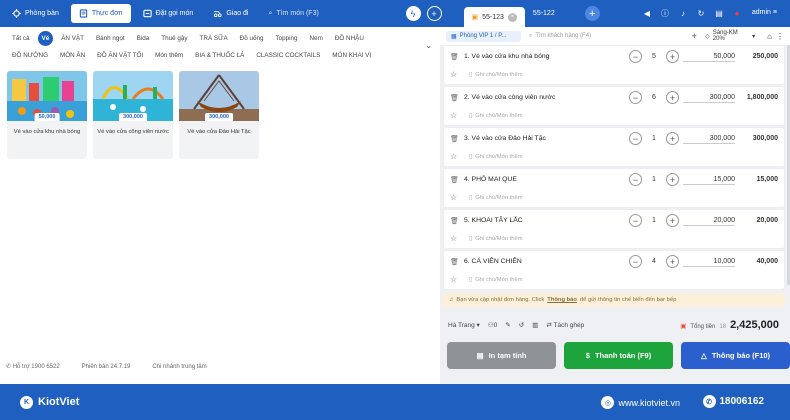 The image size is (790, 420). I want to click on add-order-button: +, so click(592, 13).